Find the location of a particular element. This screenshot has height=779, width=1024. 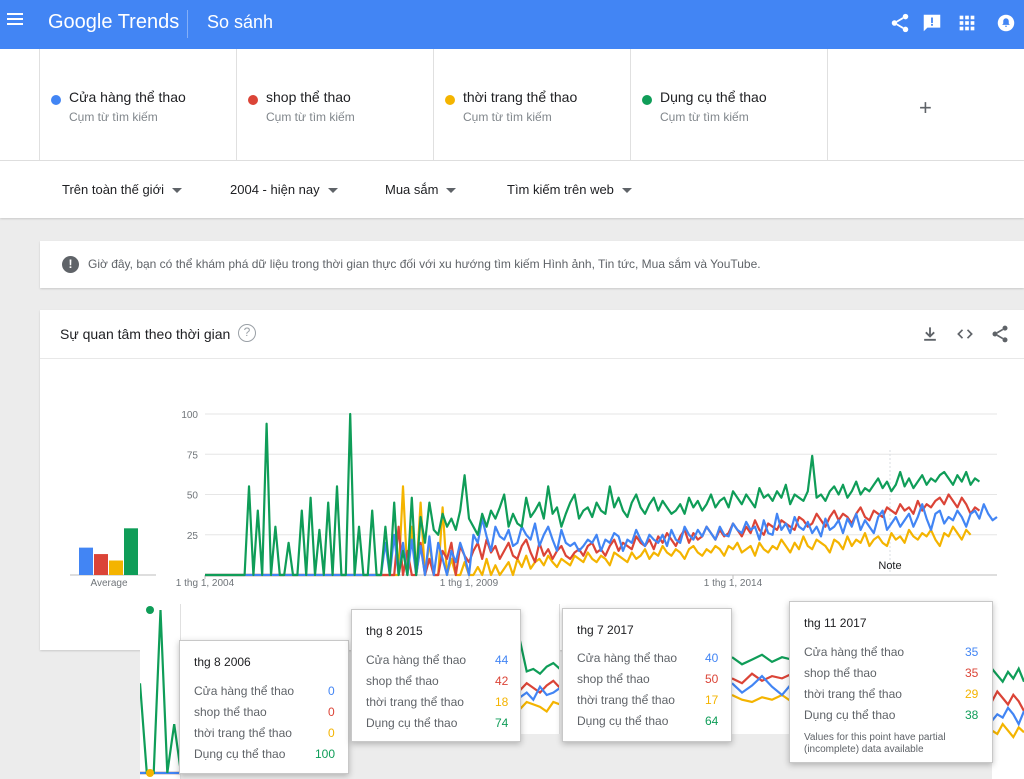

y-tick-label: 25 is located at coordinates (193, 536).